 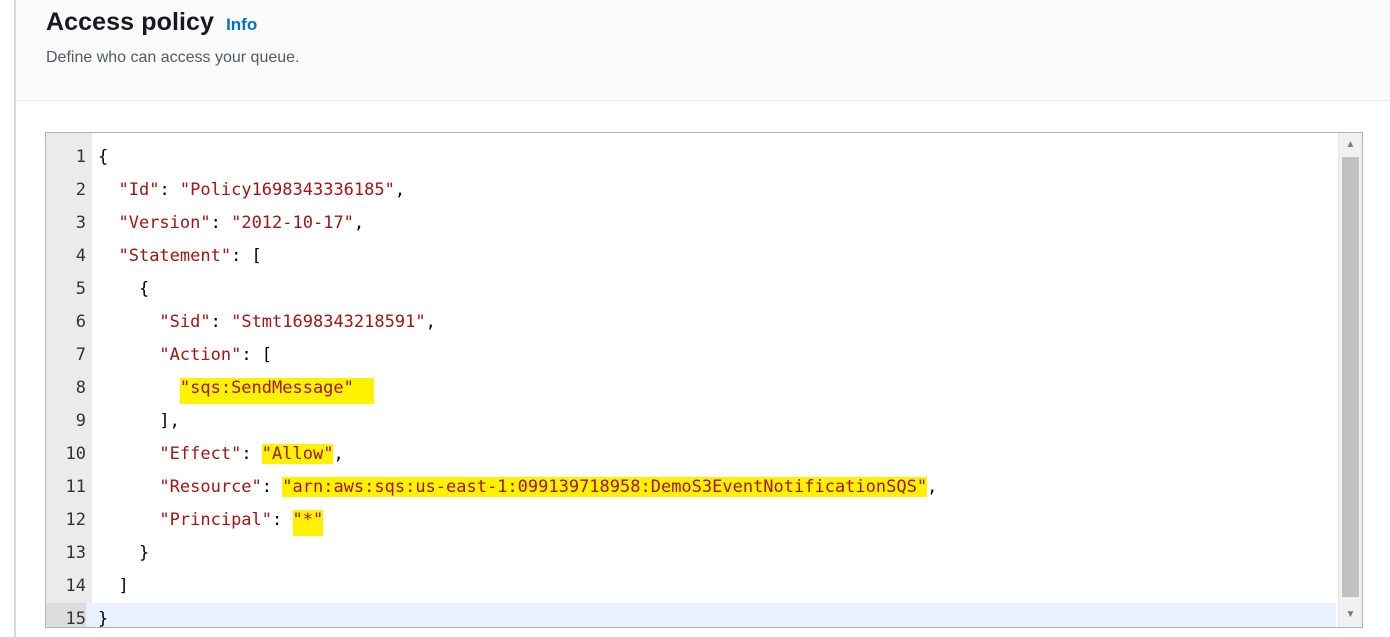 What do you see at coordinates (80, 289) in the screenshot?
I see `line-number: 5` at bounding box center [80, 289].